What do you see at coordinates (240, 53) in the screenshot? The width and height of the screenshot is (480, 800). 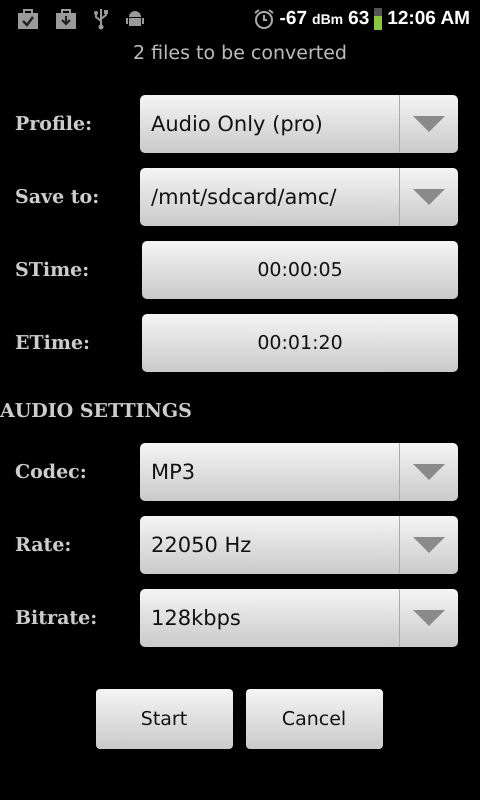 I see `files-count-text: 2 files to be converted` at bounding box center [240, 53].